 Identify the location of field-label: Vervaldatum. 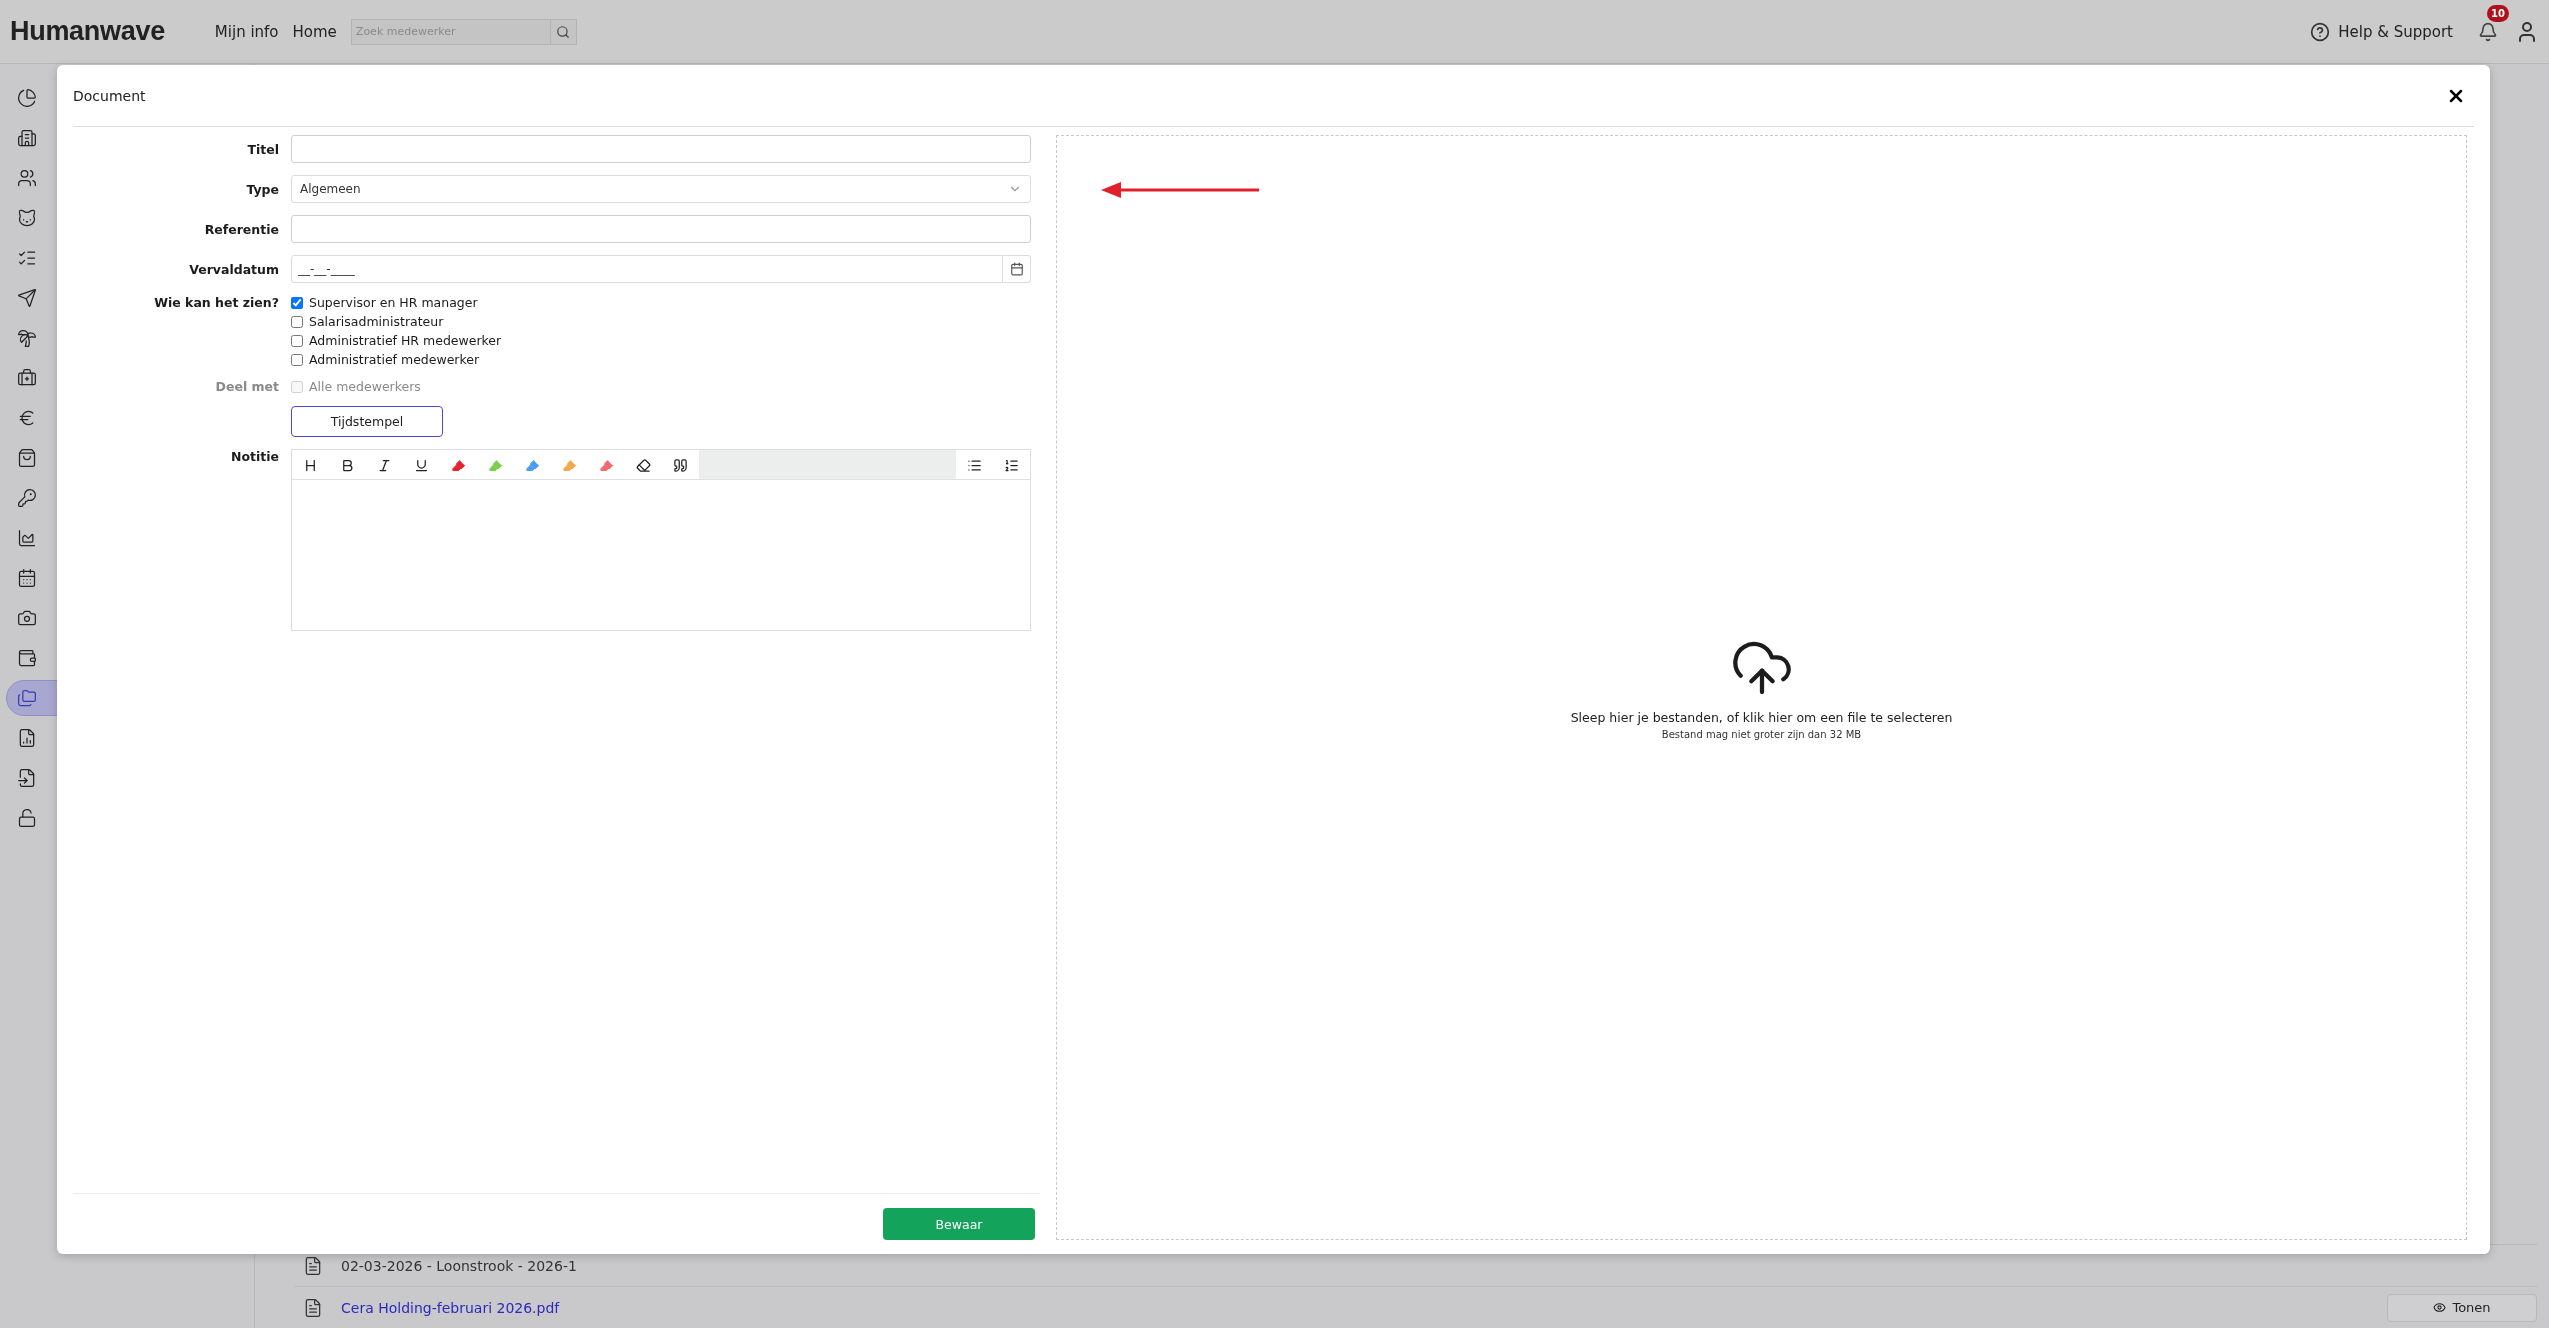
(233, 269).